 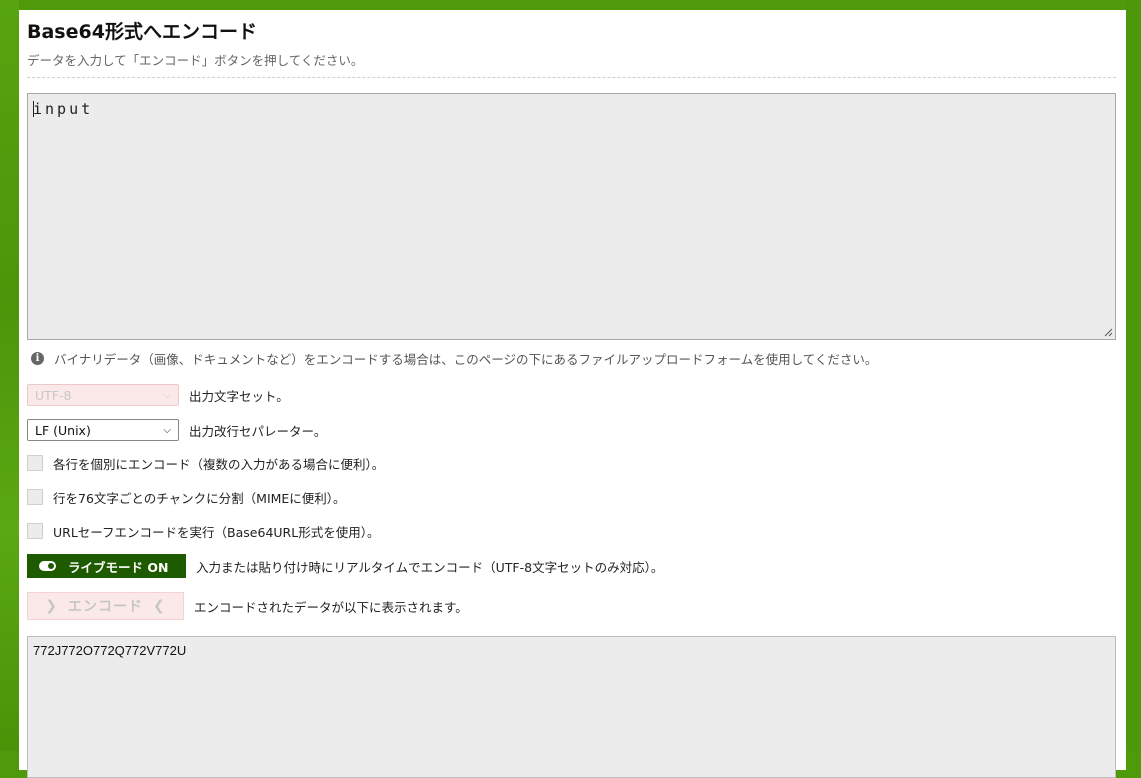 What do you see at coordinates (51, 606) in the screenshot?
I see `chevron-right-icon: ❯` at bounding box center [51, 606].